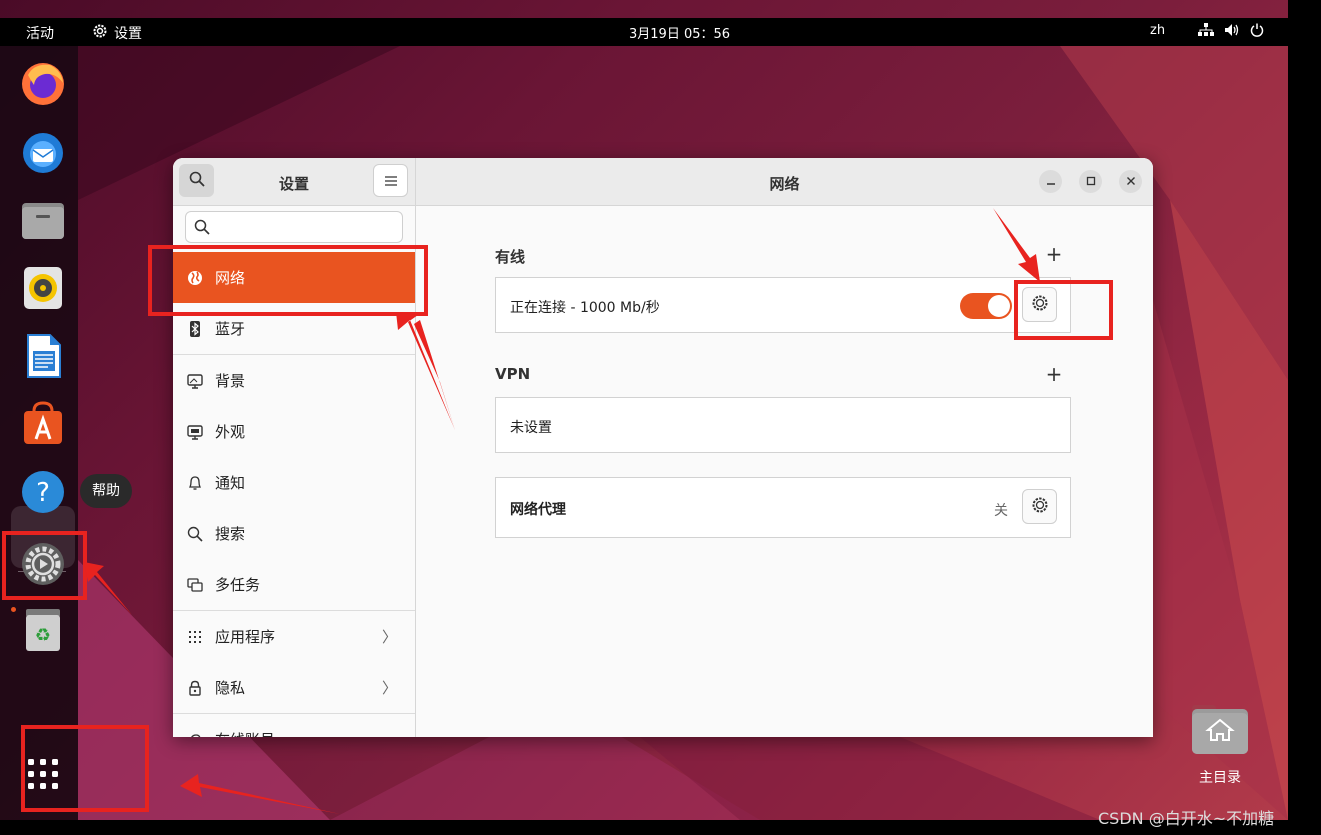 Image resolution: width=1321 pixels, height=835 pixels. I want to click on trash-icon: ♻, so click(43, 630).